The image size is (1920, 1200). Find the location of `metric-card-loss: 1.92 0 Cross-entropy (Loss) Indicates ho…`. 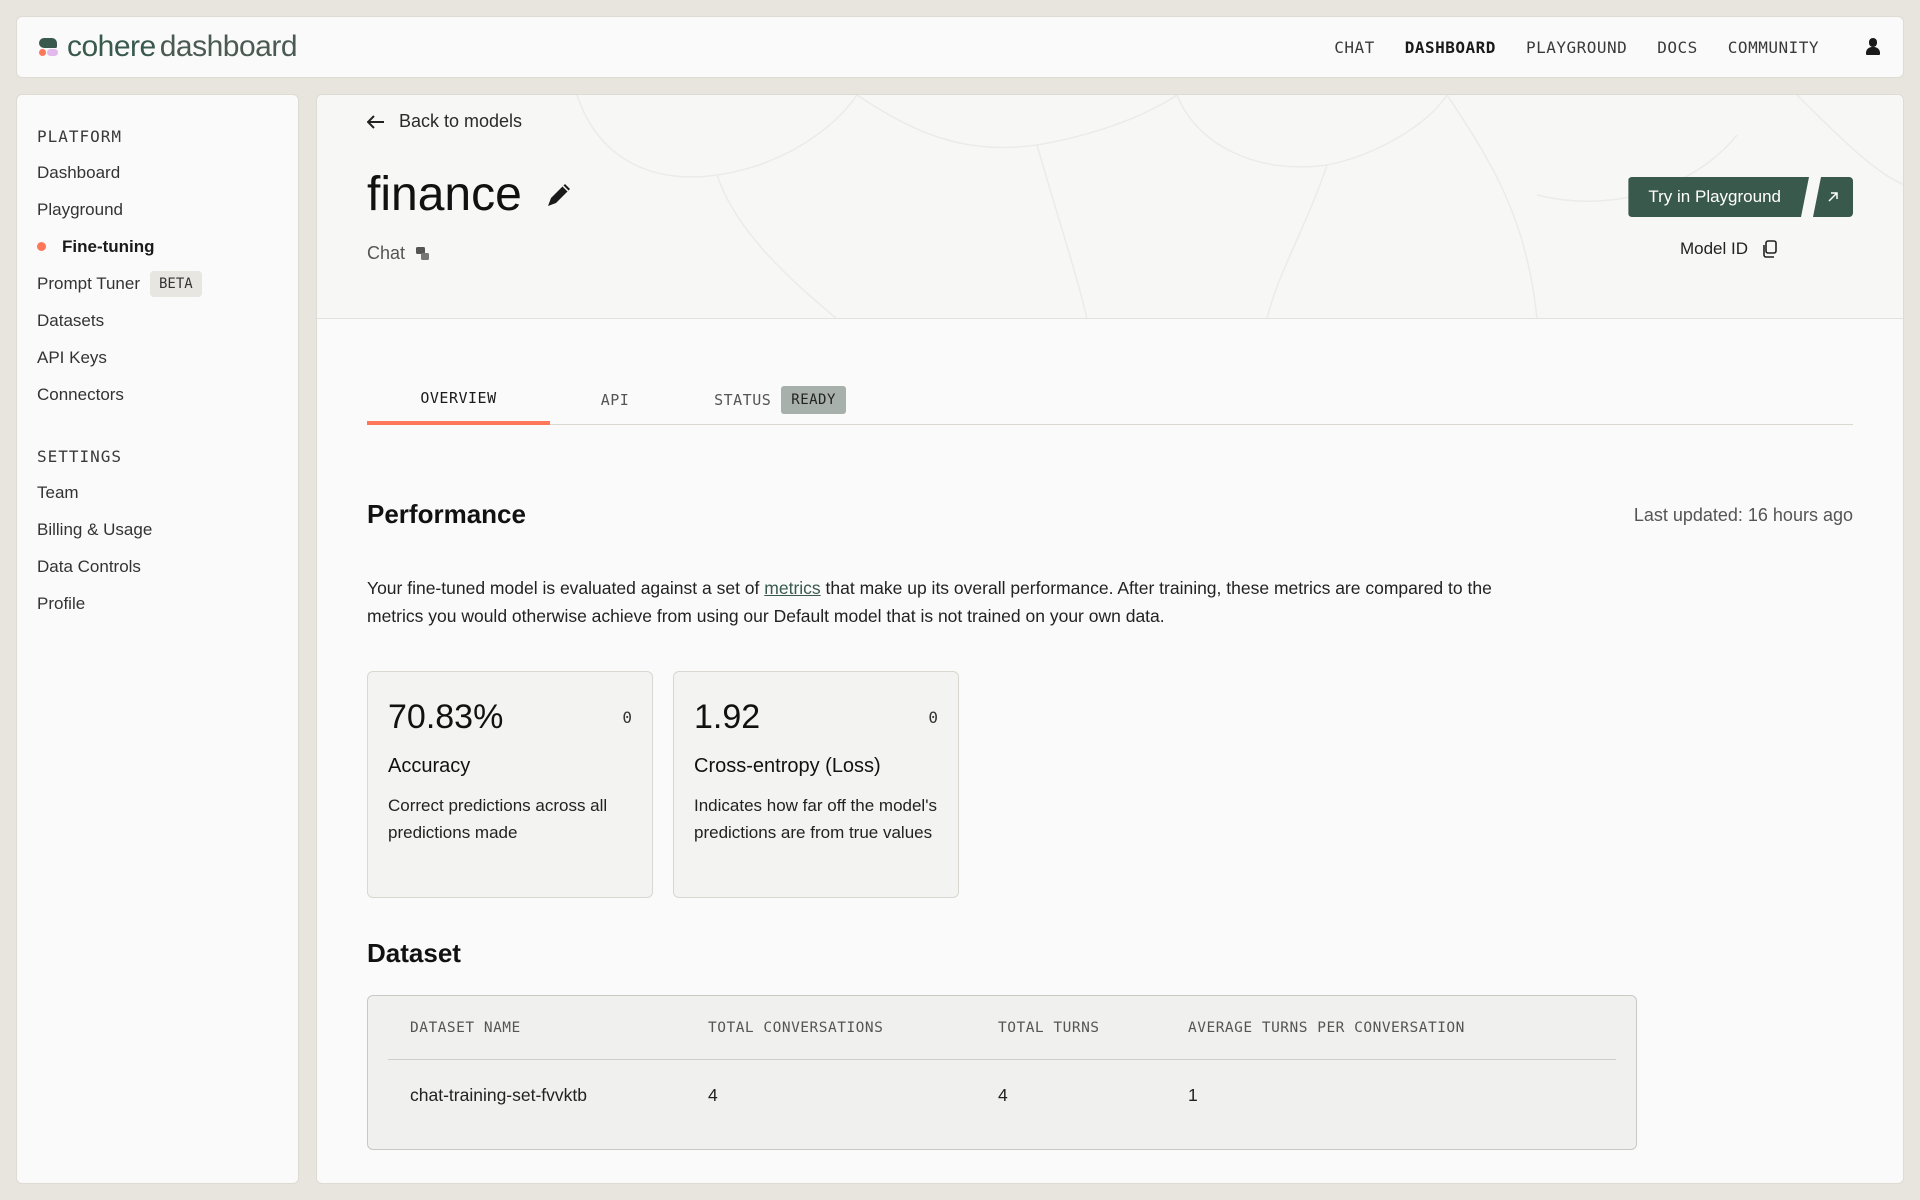

metric-card-loss: 1.92 0 Cross-entropy (Loss) Indicates ho… is located at coordinates (816, 784).